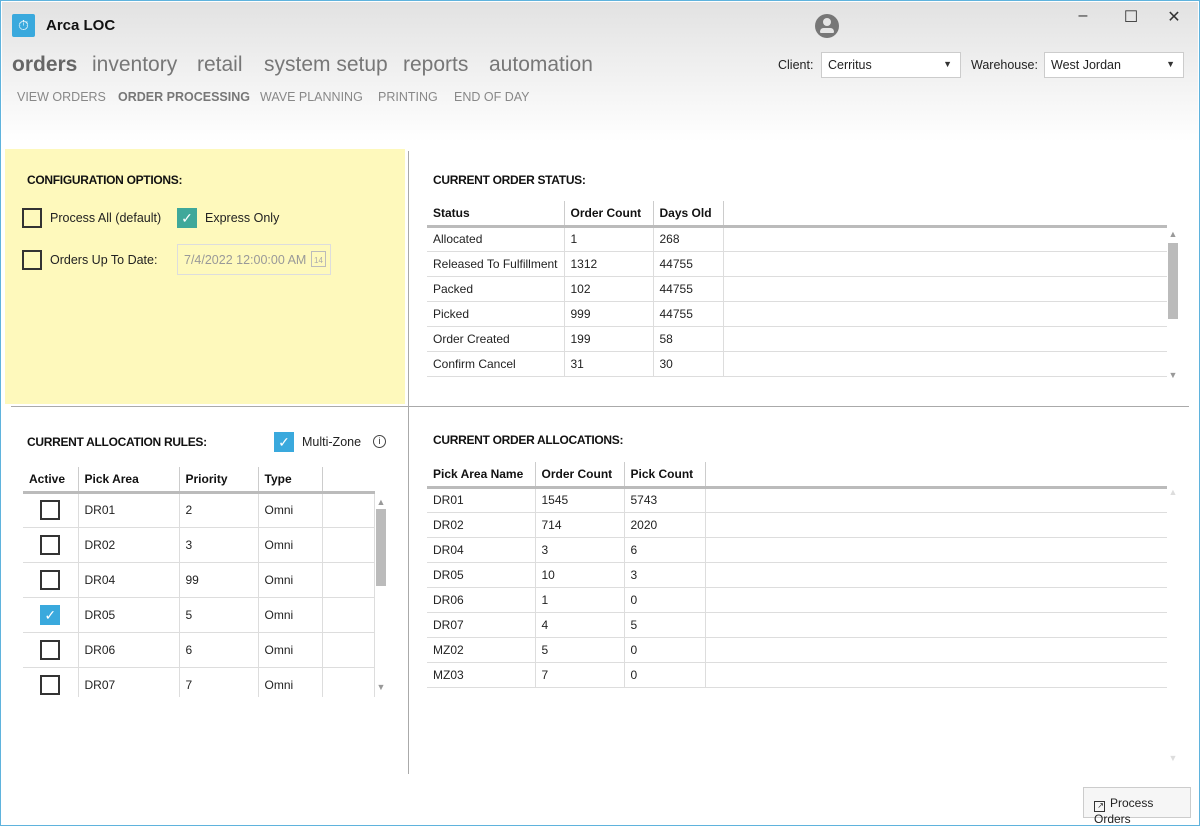  Describe the element at coordinates (290, 650) in the screenshot. I see `cell: Omni` at that location.